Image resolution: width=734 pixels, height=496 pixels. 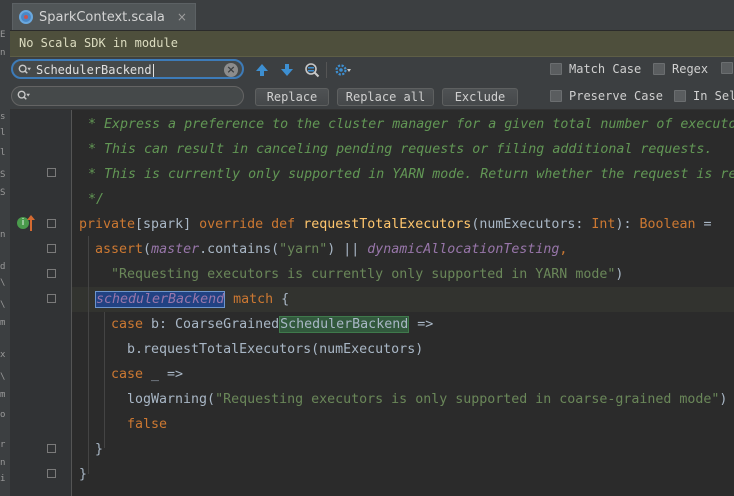 I want to click on code-line: */, so click(x=92, y=199).